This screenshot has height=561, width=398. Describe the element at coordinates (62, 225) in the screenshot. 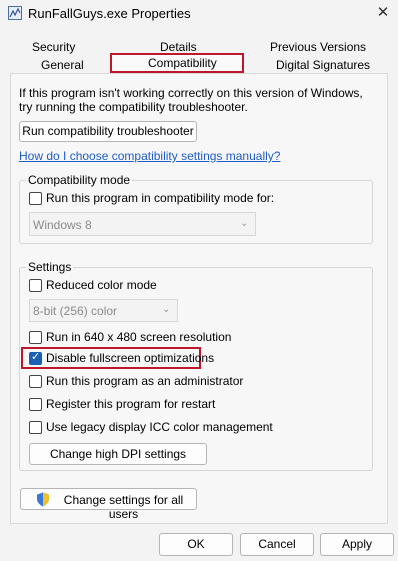

I see `os-select-value: Windows 8` at that location.